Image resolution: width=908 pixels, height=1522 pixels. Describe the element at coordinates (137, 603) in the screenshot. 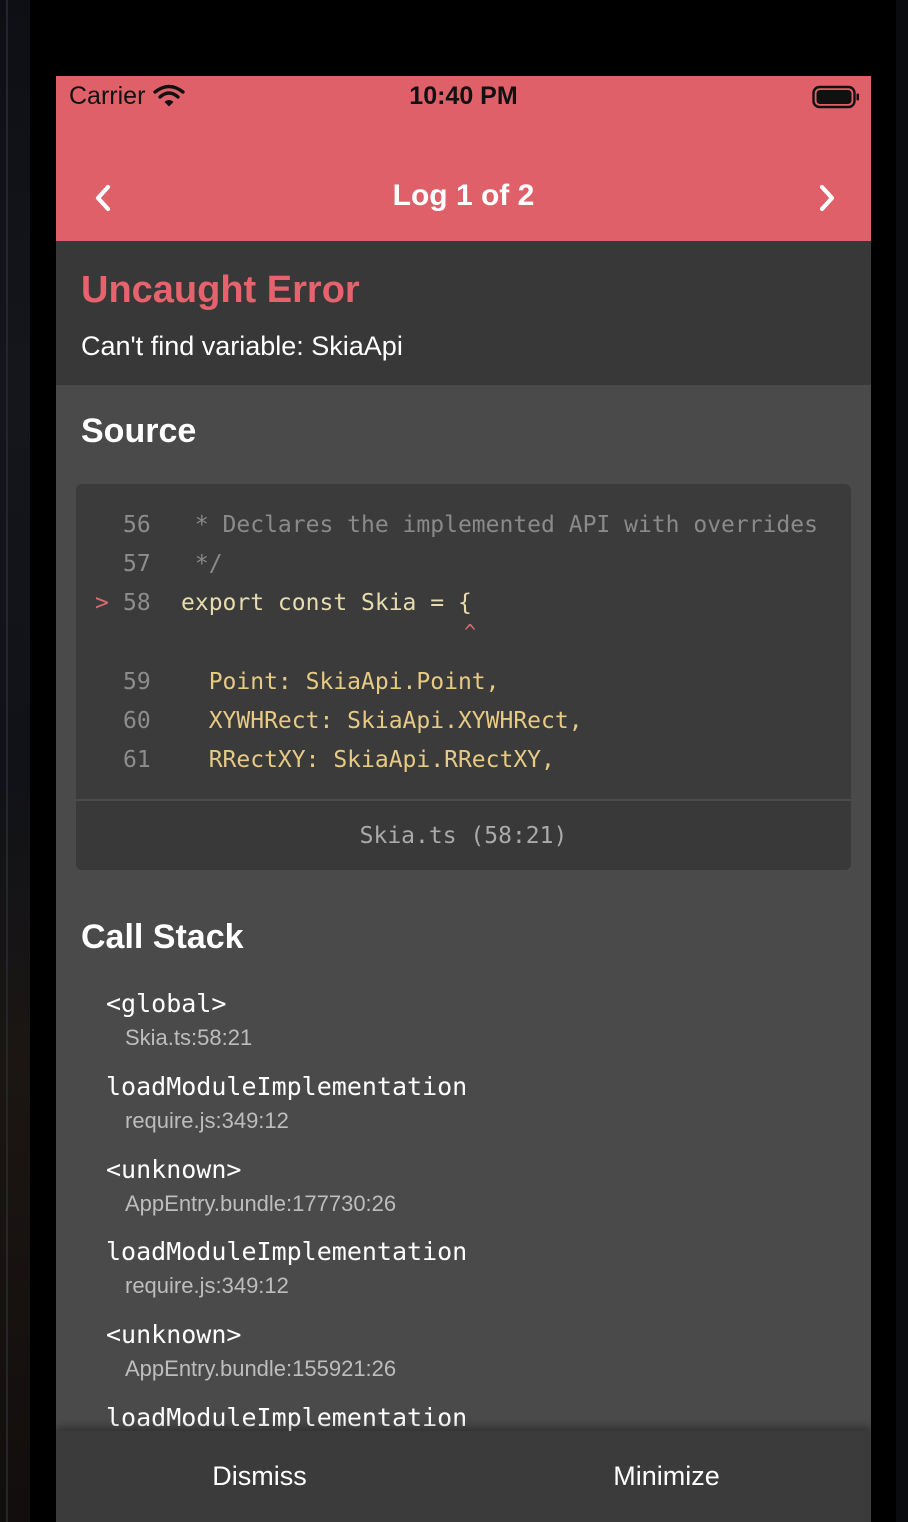

I see `code-line-number: 58` at that location.